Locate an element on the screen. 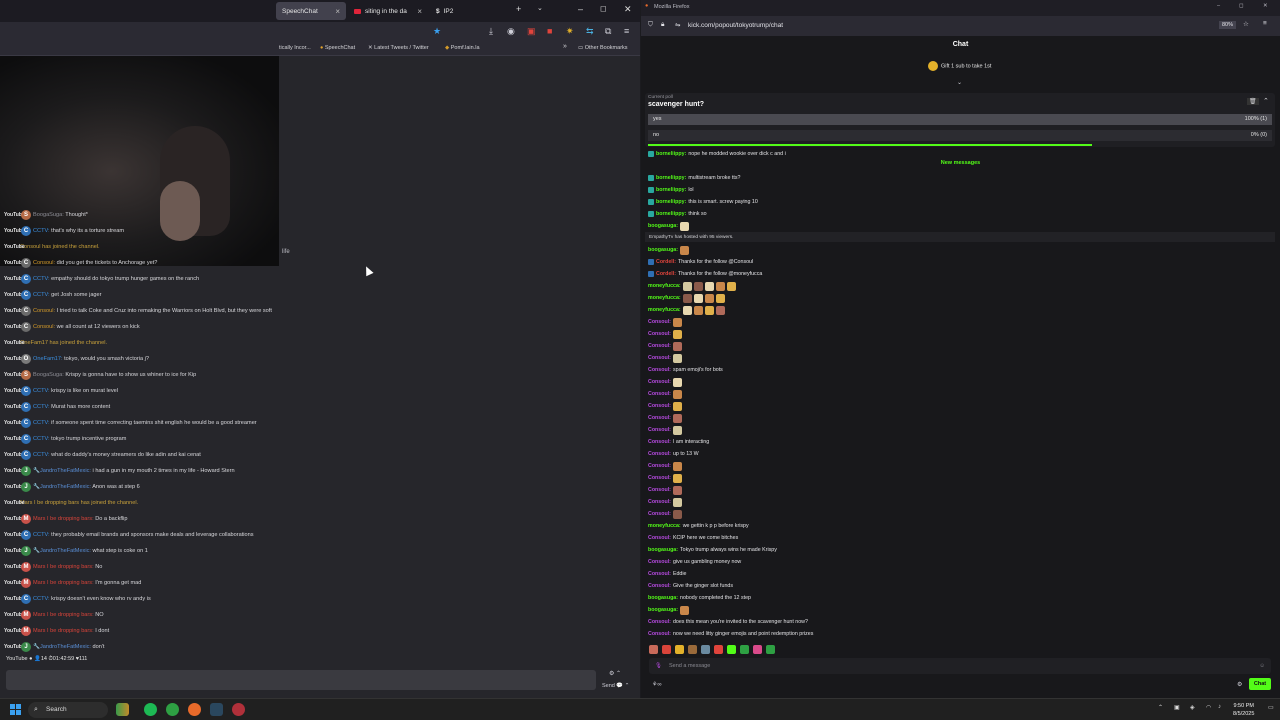  chat-send-button: Chat is located at coordinates (1260, 684).